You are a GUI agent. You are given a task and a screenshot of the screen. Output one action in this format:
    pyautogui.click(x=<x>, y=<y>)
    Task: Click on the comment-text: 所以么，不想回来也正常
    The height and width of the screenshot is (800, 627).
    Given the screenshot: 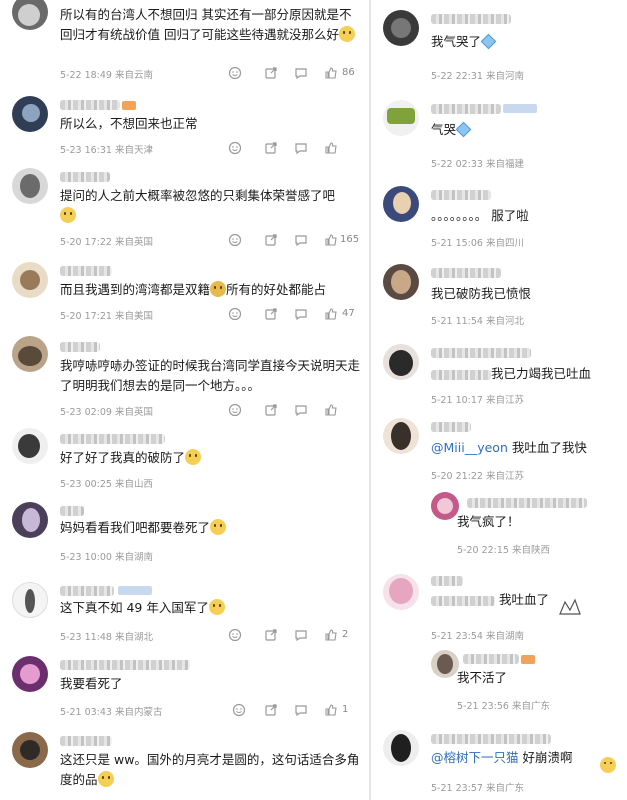 What is the action you would take?
    pyautogui.click(x=129, y=123)
    